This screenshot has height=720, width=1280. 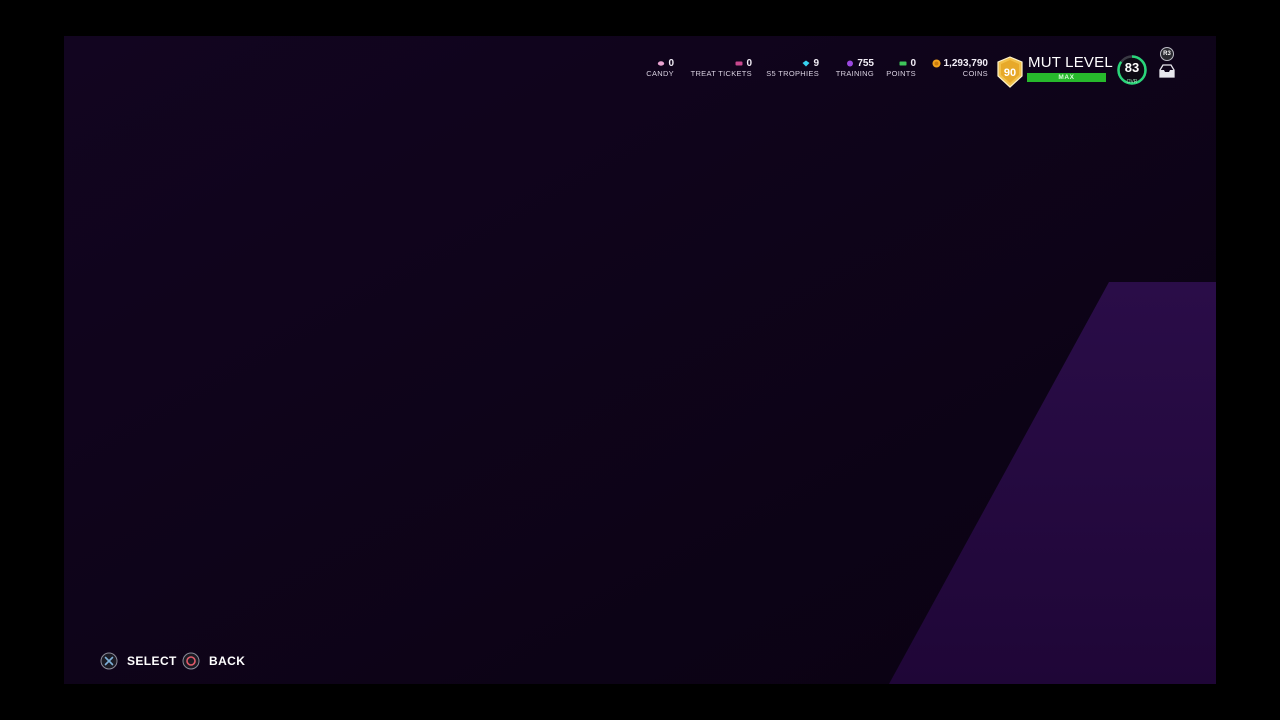 I want to click on coins-value: 1,293,790, so click(x=966, y=63).